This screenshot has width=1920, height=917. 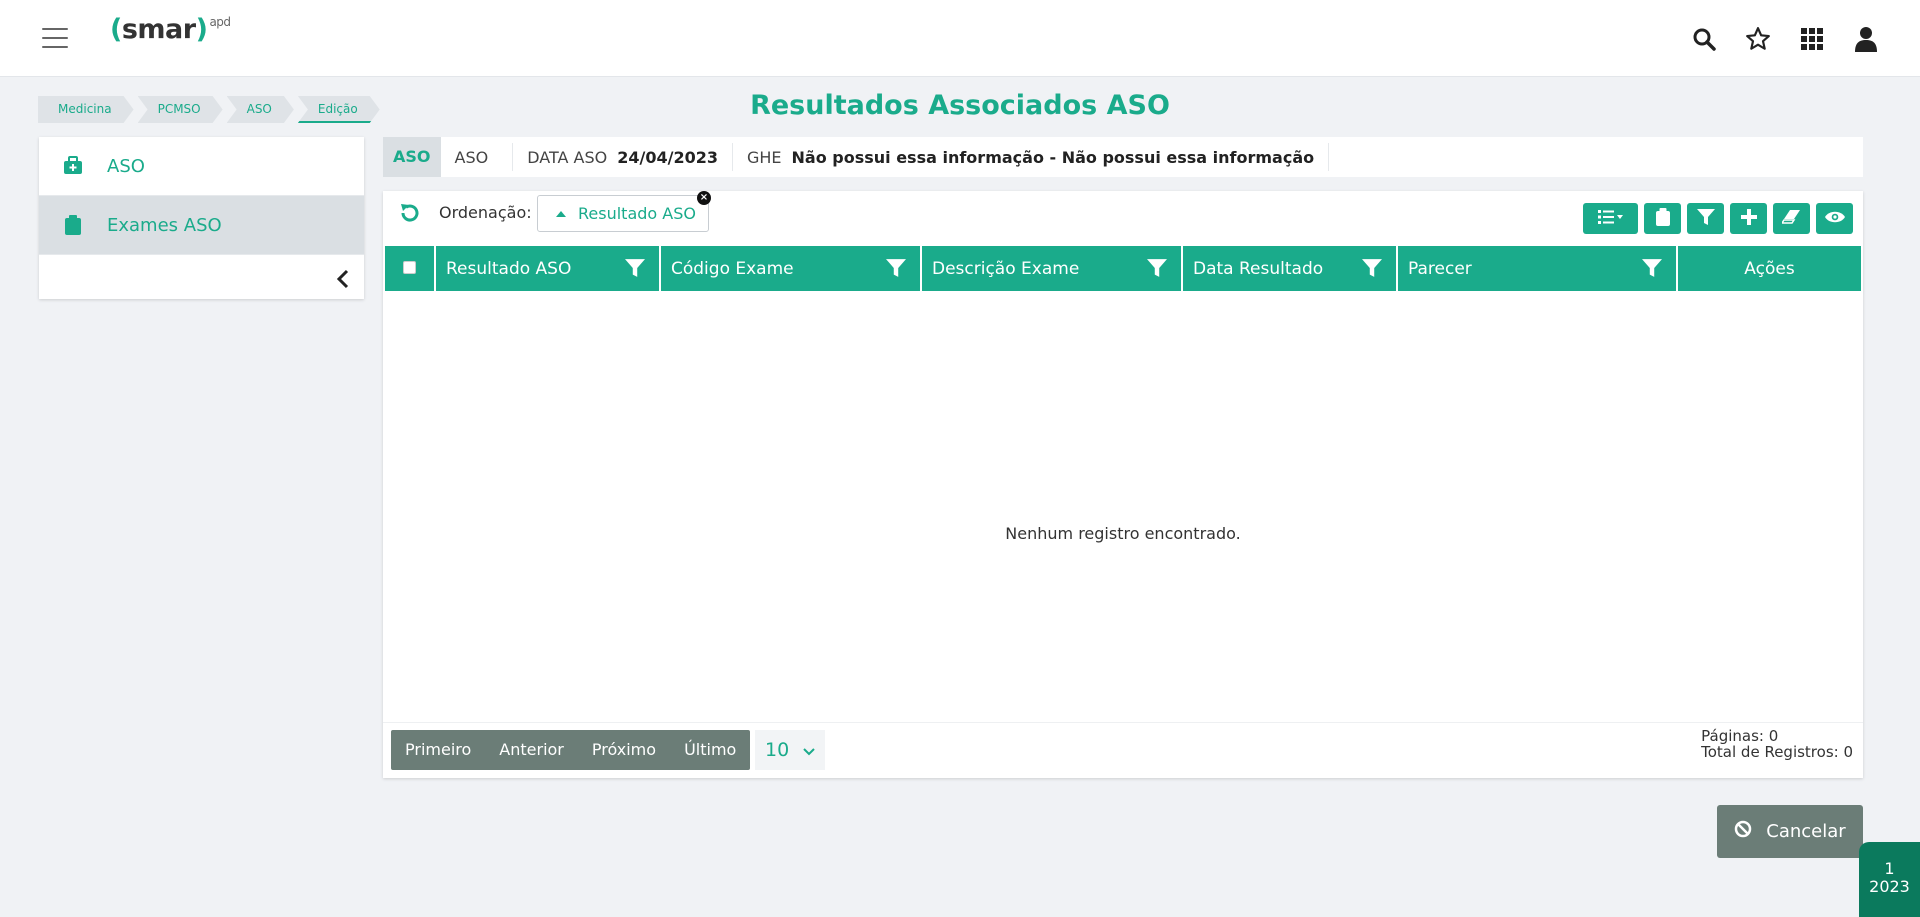 What do you see at coordinates (637, 213) in the screenshot?
I see `sort-chip-label: Resultado ASO` at bounding box center [637, 213].